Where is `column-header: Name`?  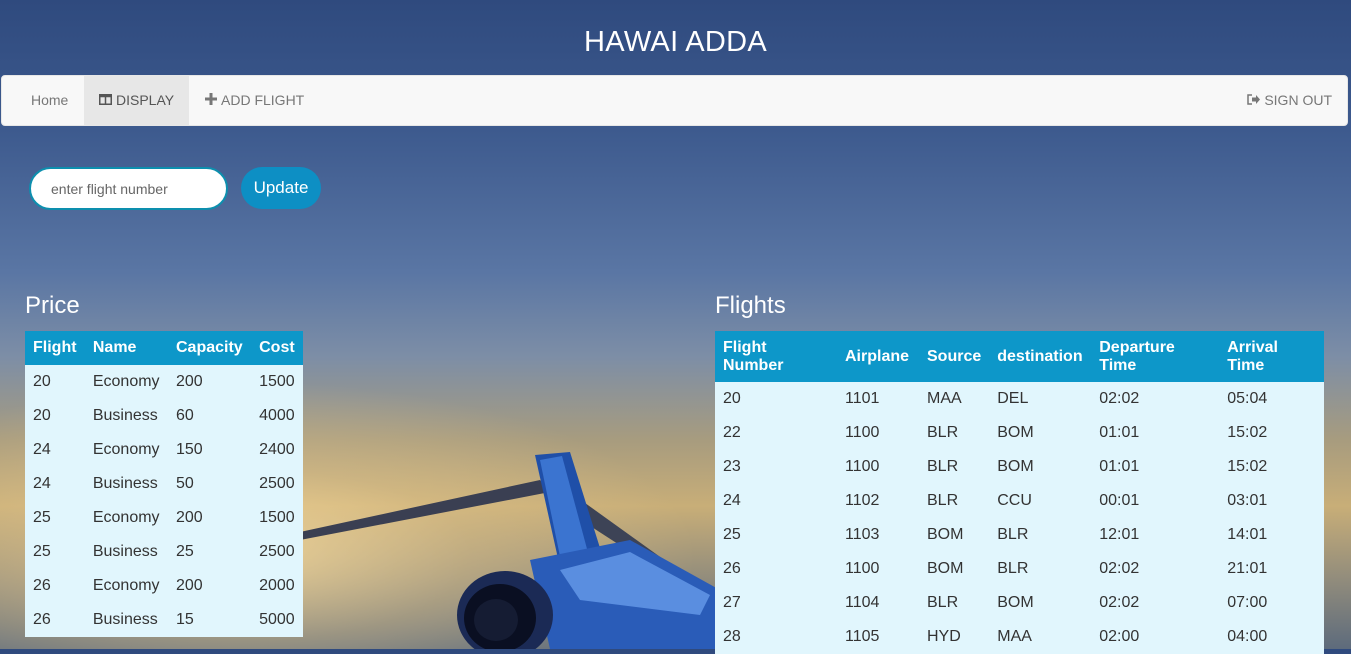 column-header: Name is located at coordinates (126, 348).